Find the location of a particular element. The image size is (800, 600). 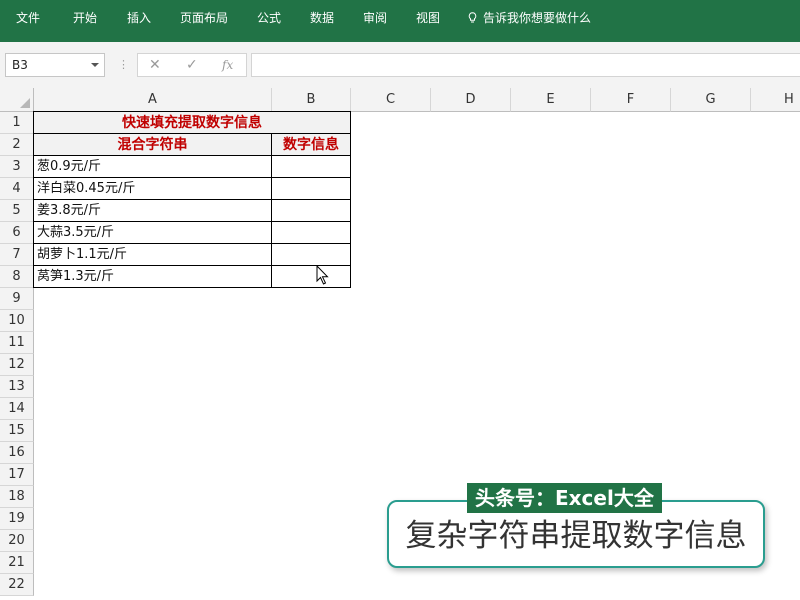

row-header-19: 19 is located at coordinates (17, 519).